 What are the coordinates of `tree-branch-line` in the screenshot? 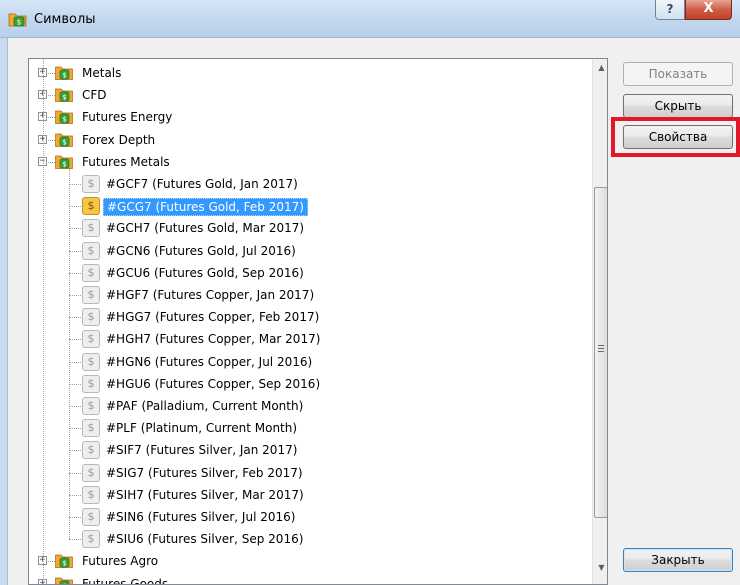 It's located at (69, 354).